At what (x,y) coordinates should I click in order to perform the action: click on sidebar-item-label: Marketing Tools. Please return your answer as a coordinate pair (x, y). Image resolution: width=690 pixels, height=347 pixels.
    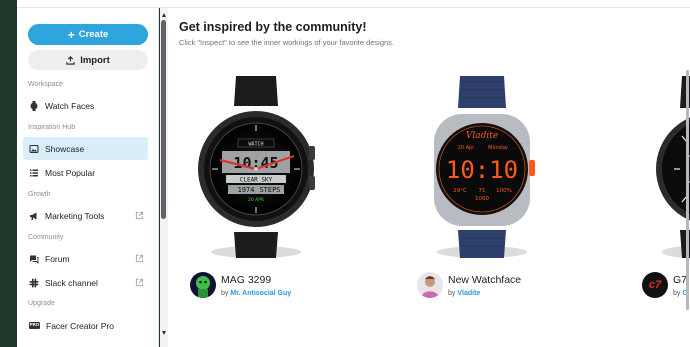
    Looking at the image, I should click on (75, 215).